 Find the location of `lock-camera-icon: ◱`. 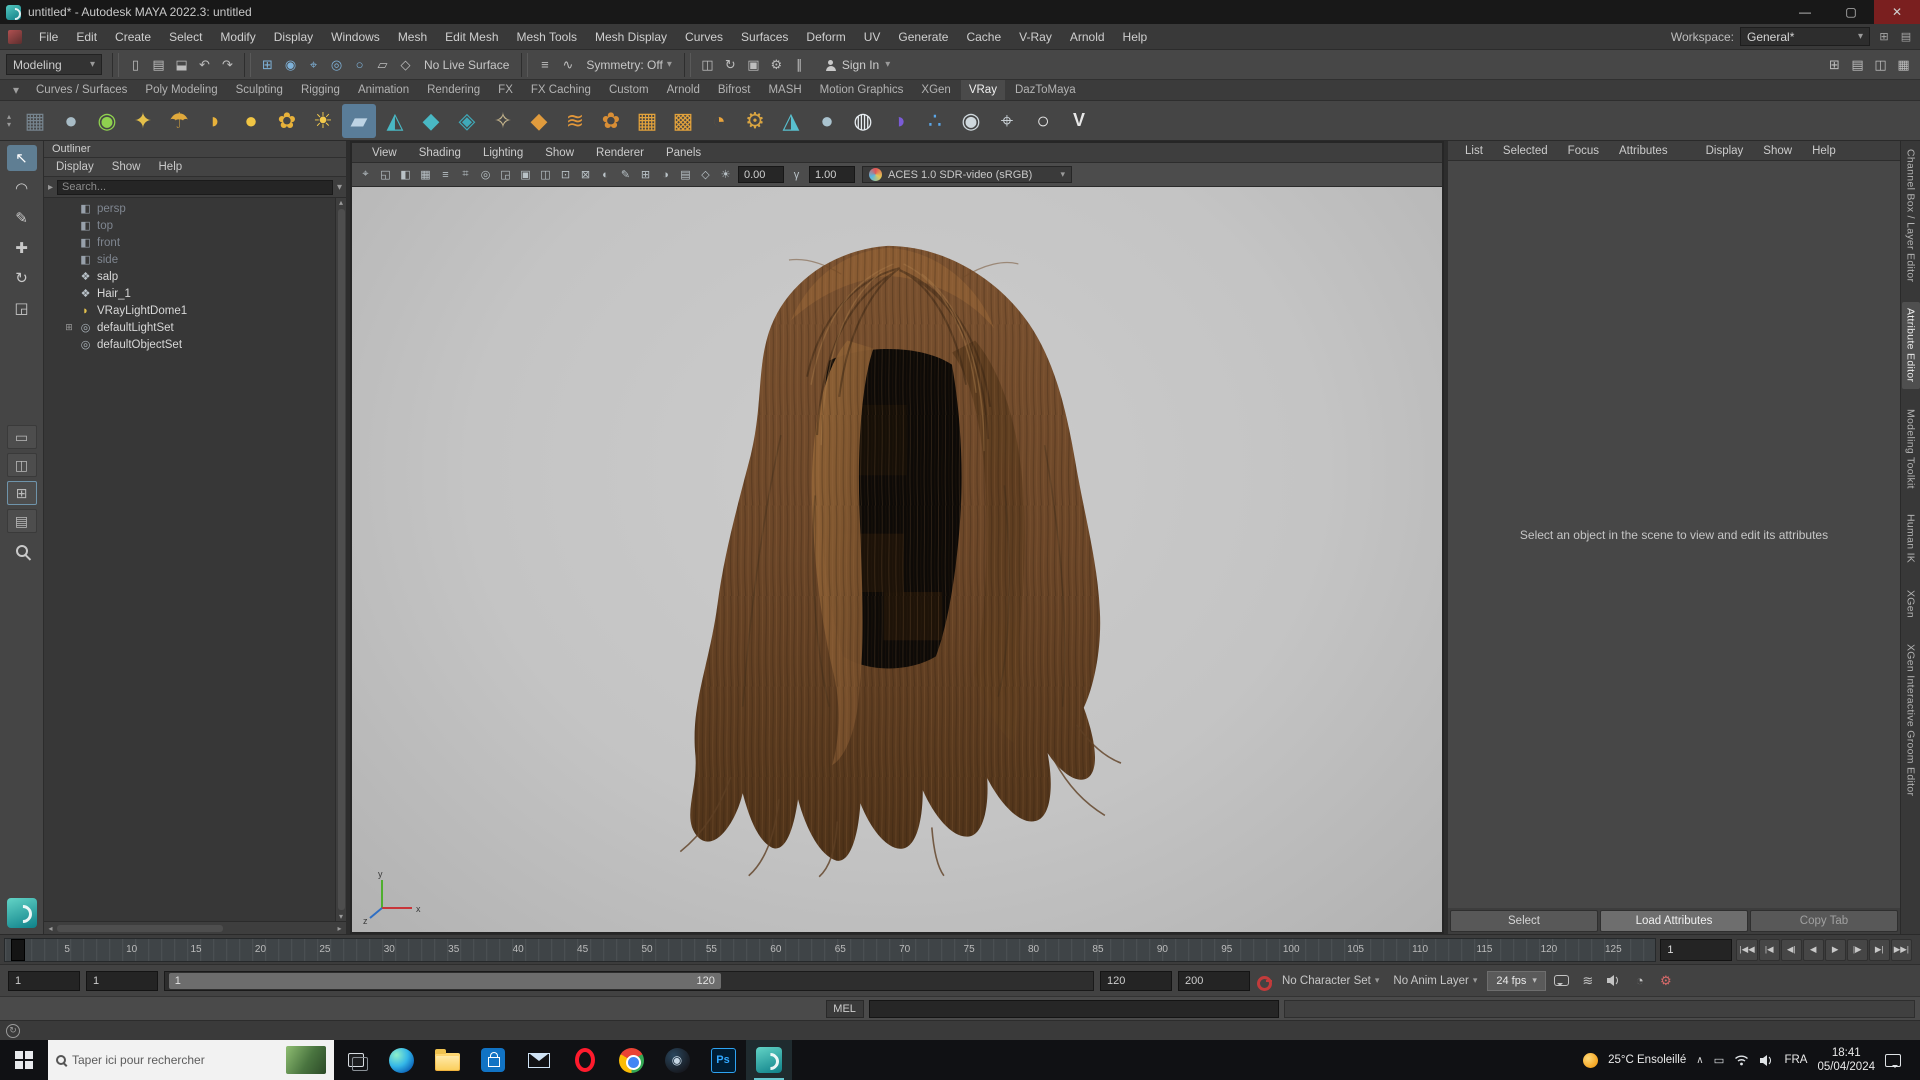

lock-camera-icon: ◱ is located at coordinates (385, 174).